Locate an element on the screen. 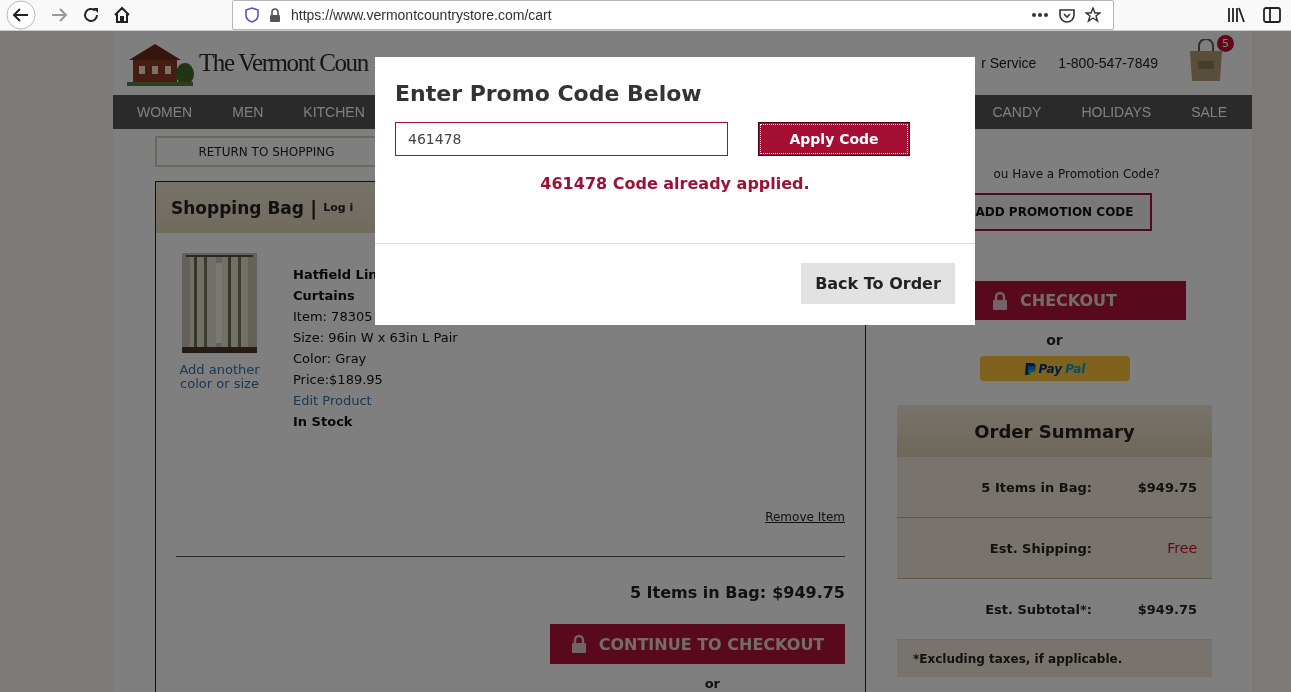 This screenshot has width=1291, height=692. nav-link: WOMEN is located at coordinates (165, 112).